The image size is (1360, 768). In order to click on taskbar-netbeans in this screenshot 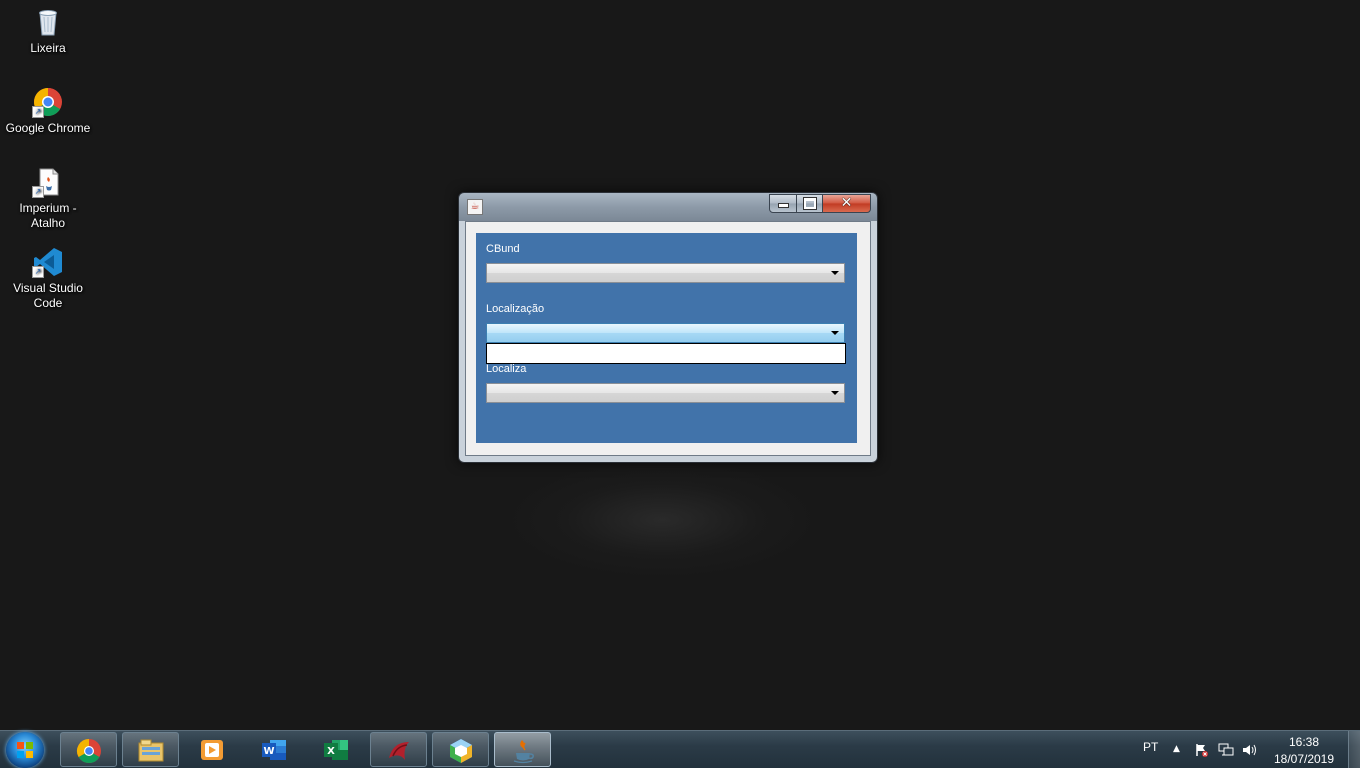, I will do `click(460, 749)`.